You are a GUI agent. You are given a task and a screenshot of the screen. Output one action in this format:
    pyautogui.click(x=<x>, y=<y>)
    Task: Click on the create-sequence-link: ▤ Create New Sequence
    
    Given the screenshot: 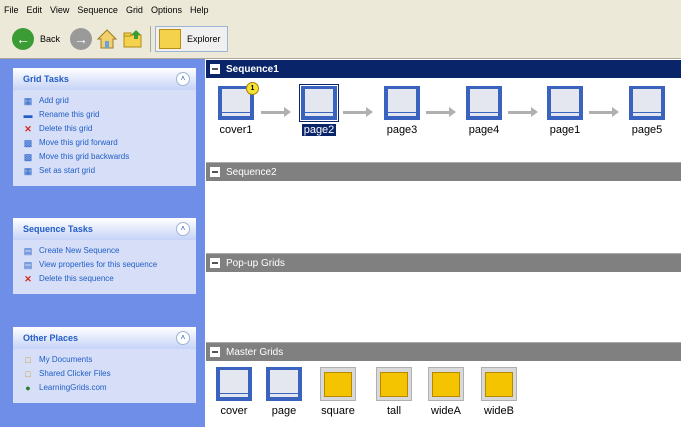 What is the action you would take?
    pyautogui.click(x=106, y=251)
    